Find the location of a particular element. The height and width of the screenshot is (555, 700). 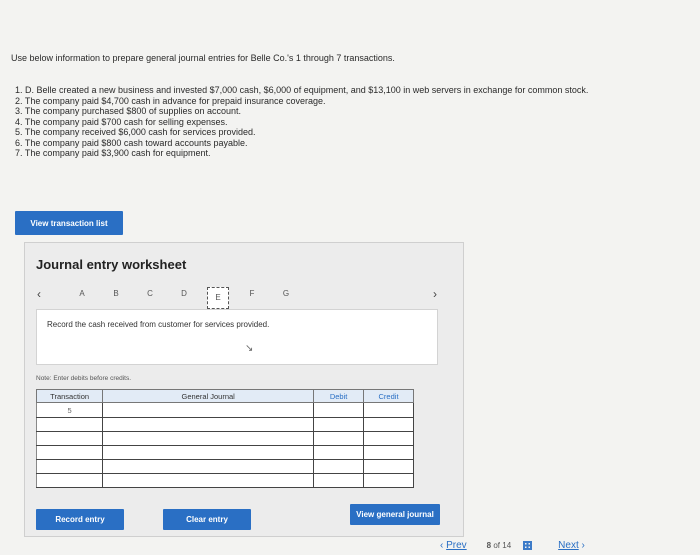

tab-a: A is located at coordinates (82, 298).